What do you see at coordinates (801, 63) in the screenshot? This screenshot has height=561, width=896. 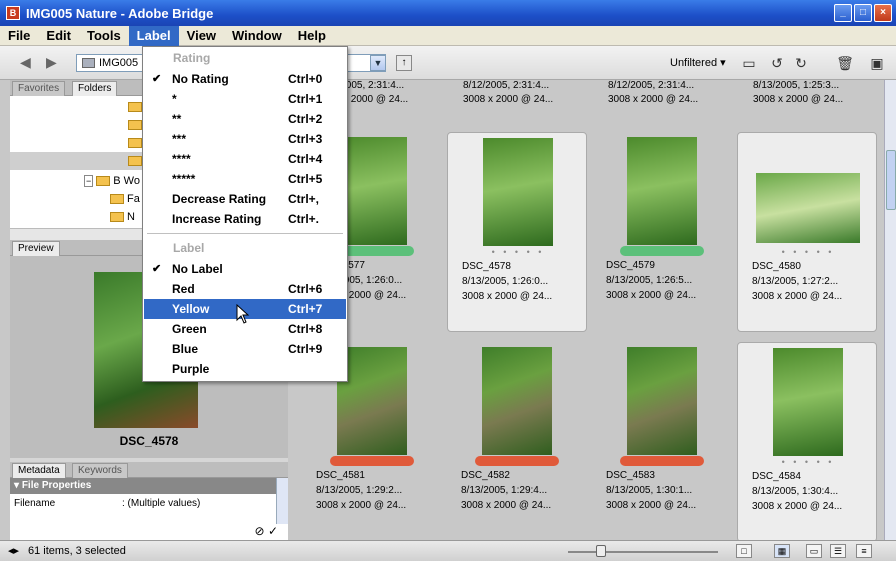 I see `rotate-right-icon: ↻` at bounding box center [801, 63].